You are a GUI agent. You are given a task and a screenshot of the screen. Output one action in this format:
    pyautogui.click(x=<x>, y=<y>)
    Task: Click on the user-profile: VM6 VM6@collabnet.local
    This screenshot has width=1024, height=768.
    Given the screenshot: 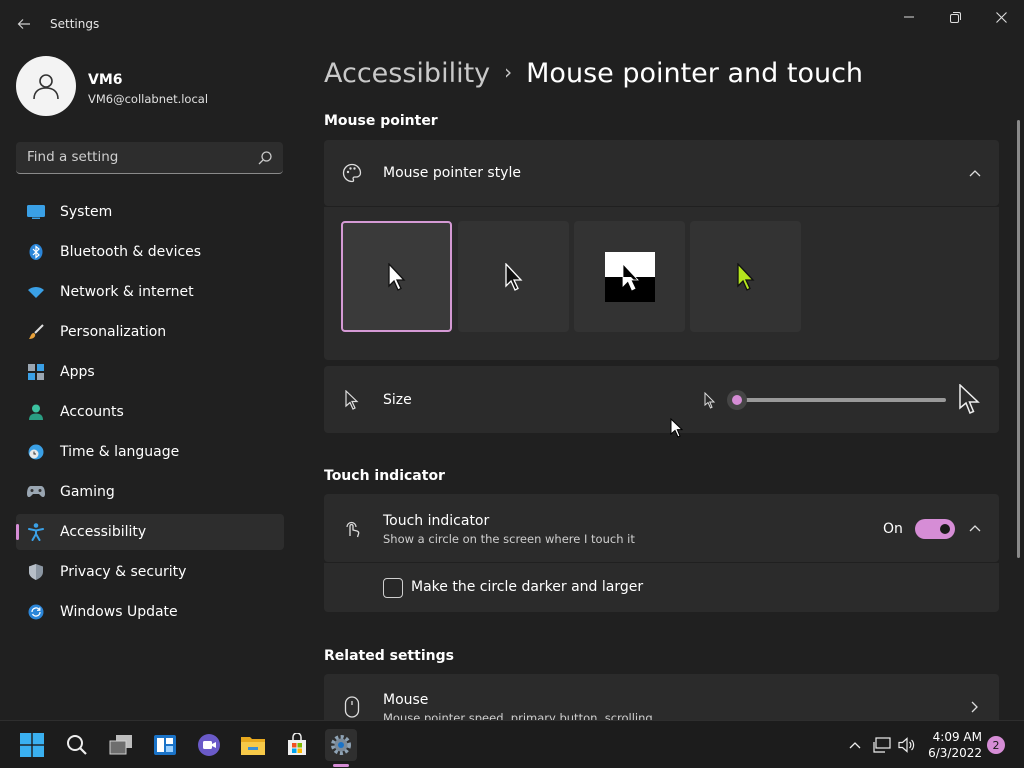 What is the action you would take?
    pyautogui.click(x=156, y=87)
    